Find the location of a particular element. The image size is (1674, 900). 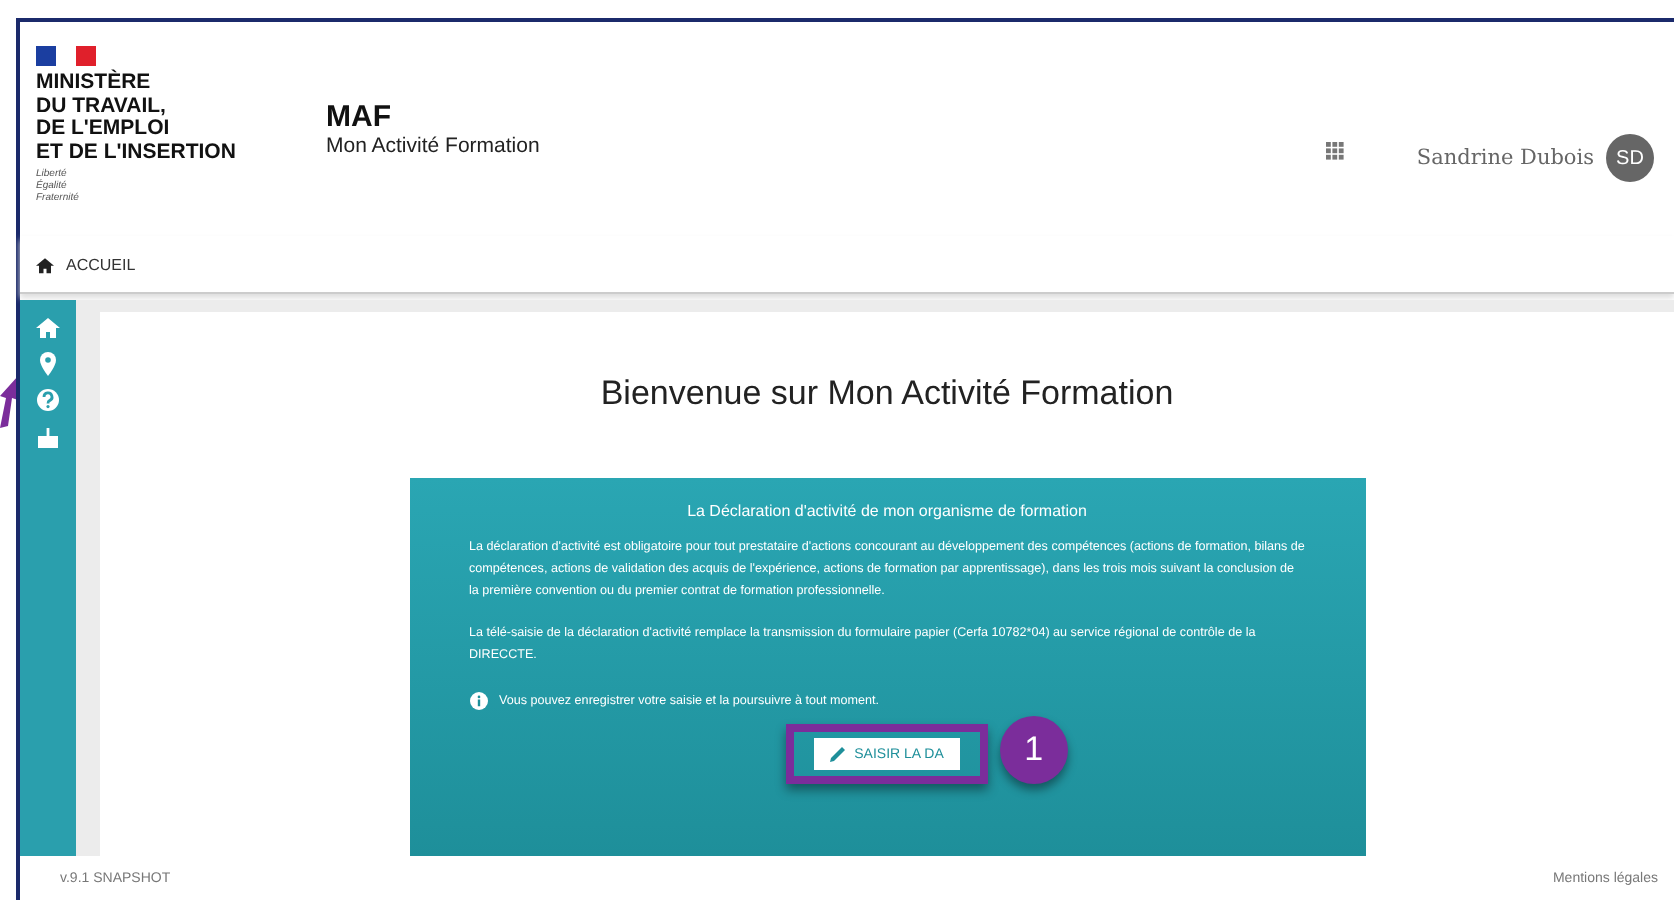

app-subtitle: Mon Activité Formation is located at coordinates (433, 146).